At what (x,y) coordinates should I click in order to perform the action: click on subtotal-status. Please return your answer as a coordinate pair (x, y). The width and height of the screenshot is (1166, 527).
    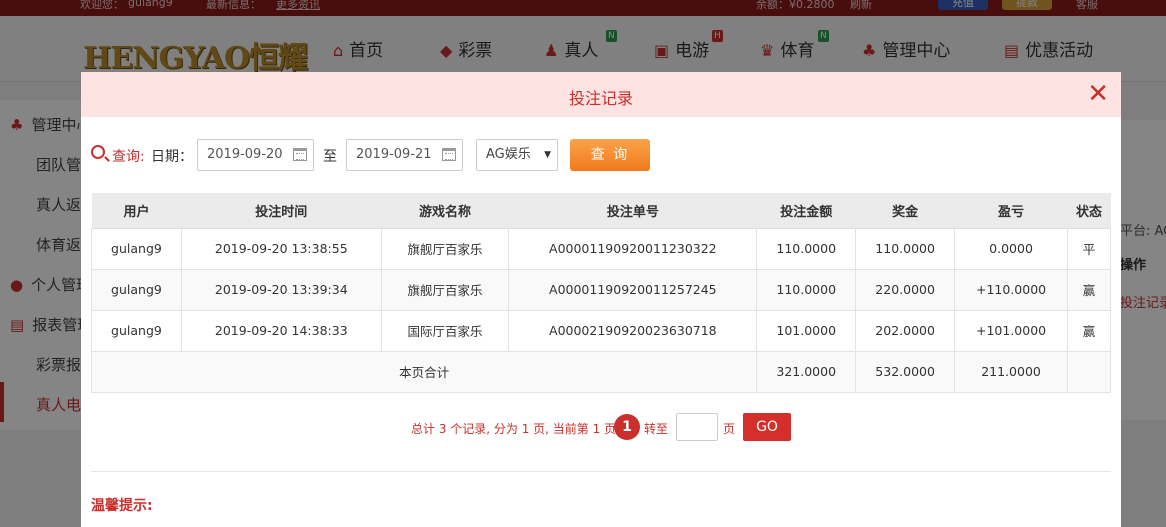
    Looking at the image, I should click on (1089, 371).